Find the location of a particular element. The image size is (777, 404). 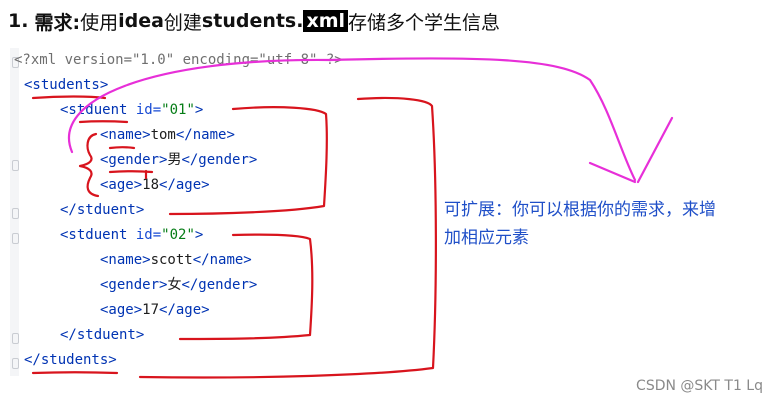

code-token-text: 男 is located at coordinates (174, 160).